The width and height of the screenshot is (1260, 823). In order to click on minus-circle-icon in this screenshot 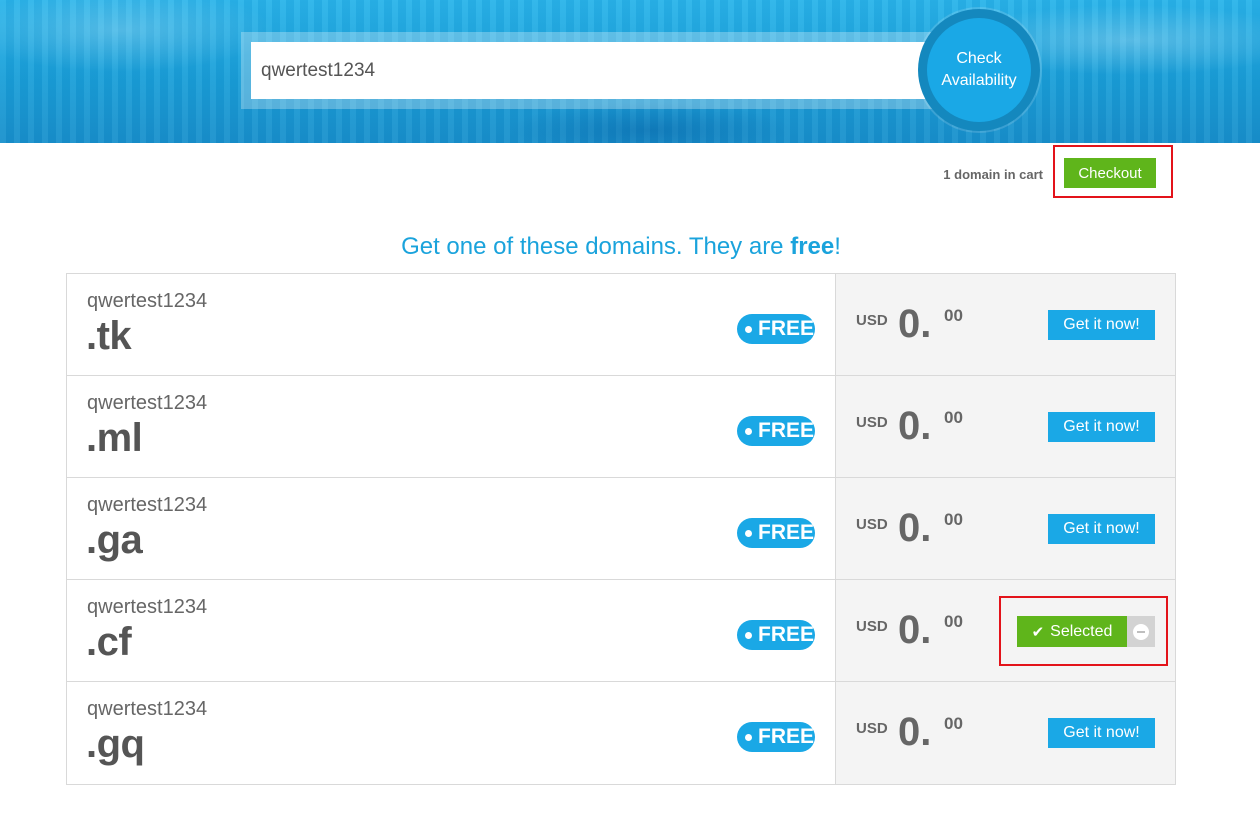, I will do `click(1141, 631)`.